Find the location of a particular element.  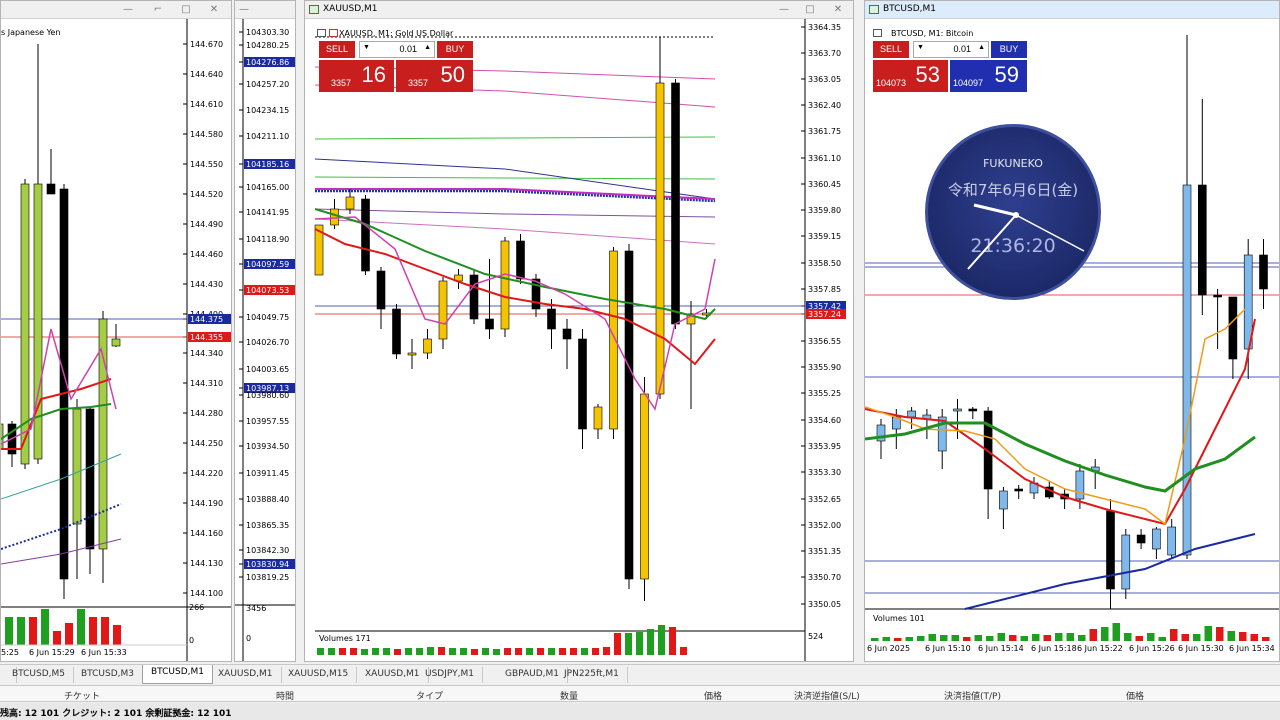

tab-btcusd-m1: BTCUSD,M1 is located at coordinates (178, 674).